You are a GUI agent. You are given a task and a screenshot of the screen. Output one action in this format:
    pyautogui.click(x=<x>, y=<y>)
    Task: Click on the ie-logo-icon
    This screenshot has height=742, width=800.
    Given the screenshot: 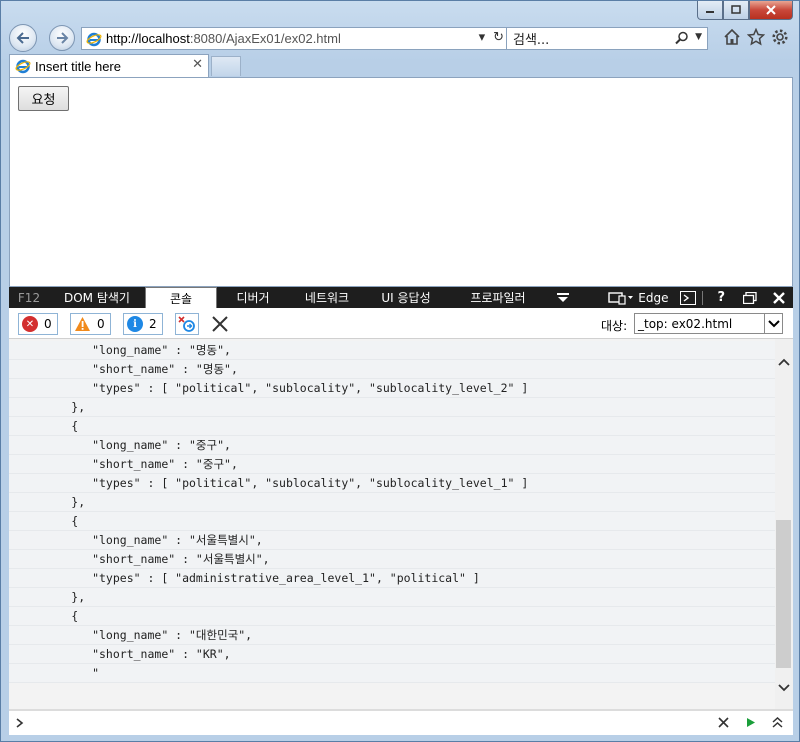 What is the action you would take?
    pyautogui.click(x=94, y=39)
    